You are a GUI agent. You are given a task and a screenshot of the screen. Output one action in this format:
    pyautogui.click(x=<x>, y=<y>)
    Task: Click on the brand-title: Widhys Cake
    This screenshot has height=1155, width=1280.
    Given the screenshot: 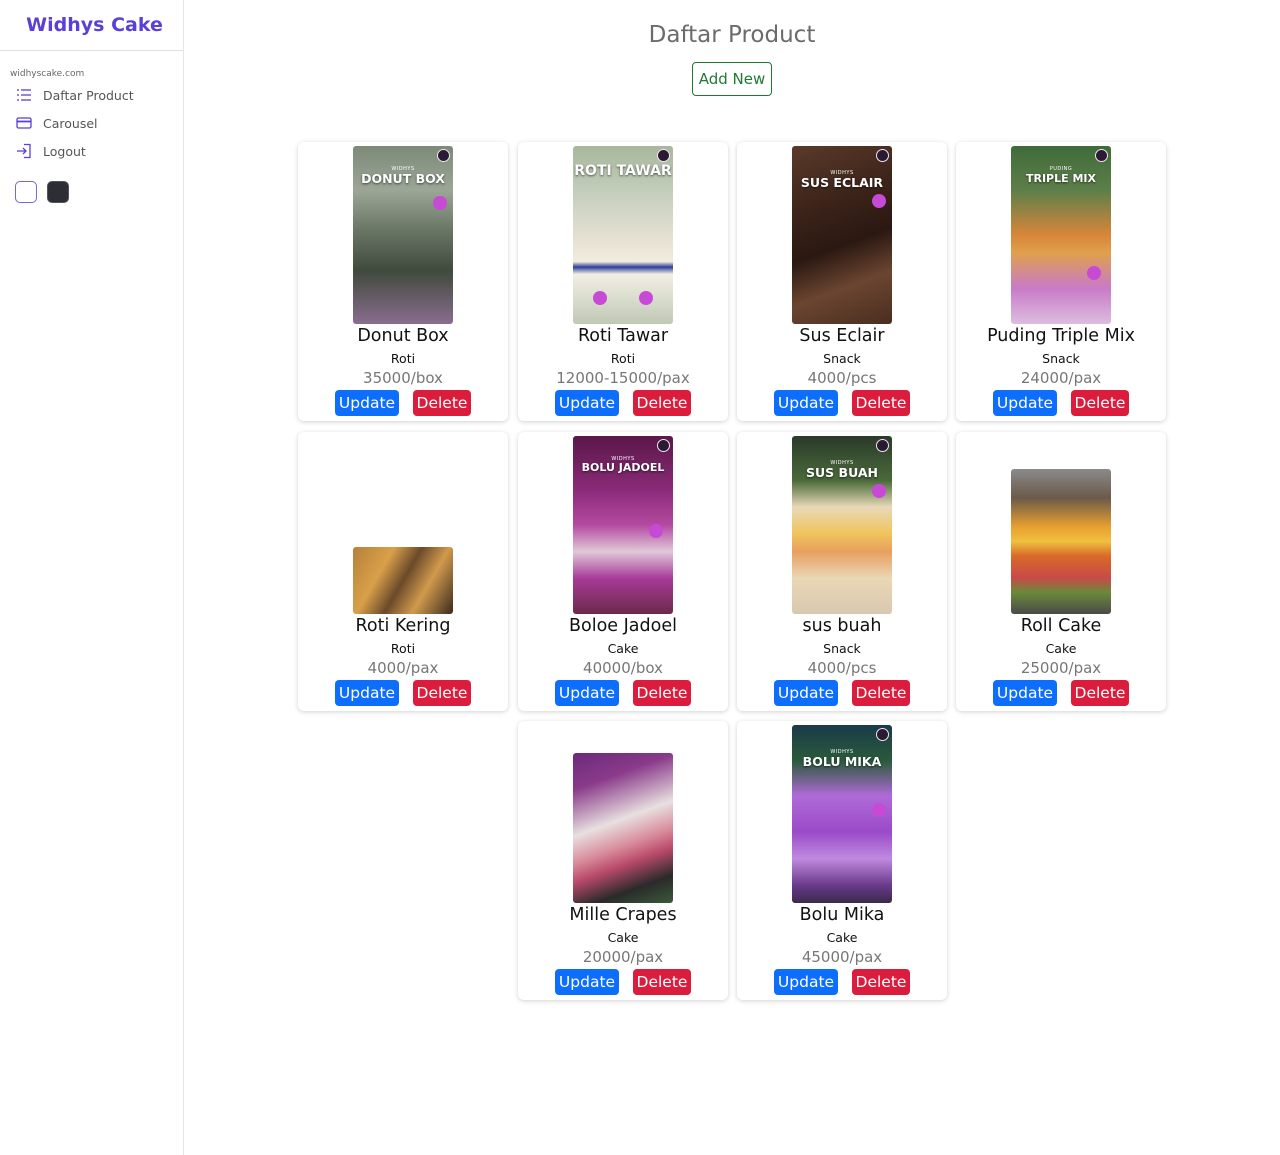 What is the action you would take?
    pyautogui.click(x=91, y=25)
    